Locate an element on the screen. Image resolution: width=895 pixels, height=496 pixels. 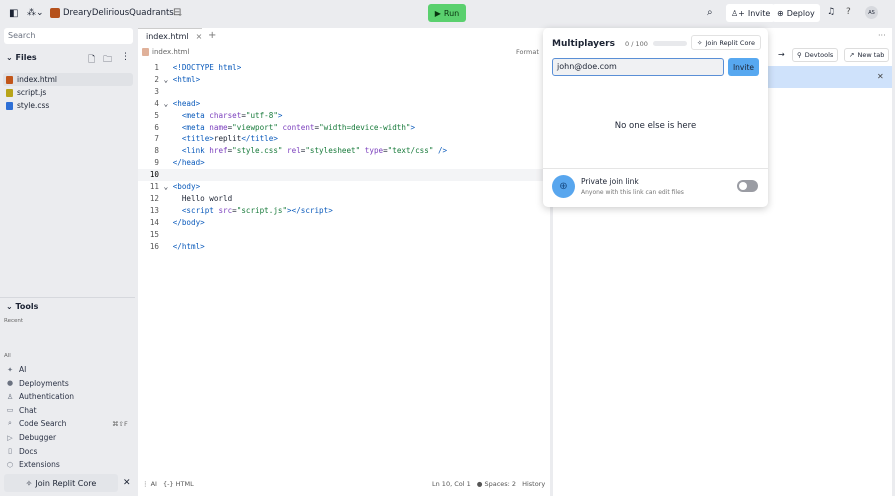
devtools-button: ⚲ Devtools is located at coordinates (815, 55).